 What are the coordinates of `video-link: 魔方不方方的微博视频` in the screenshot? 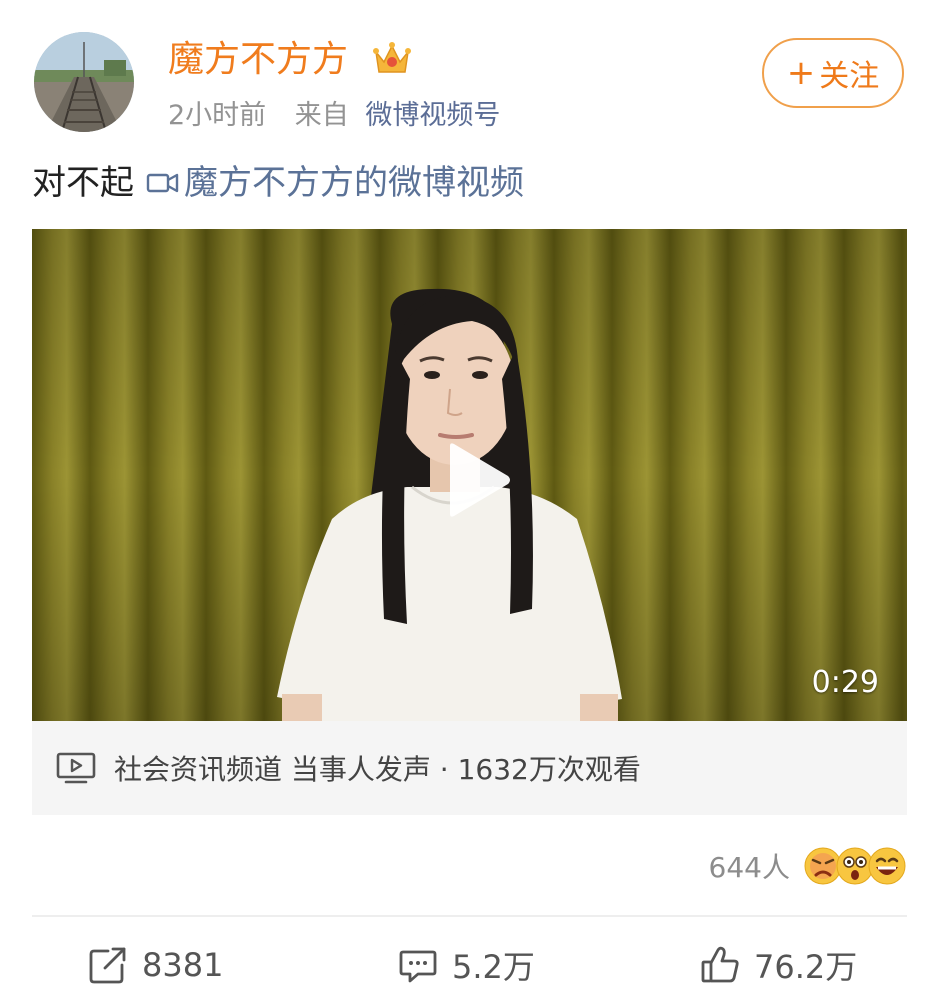 It's located at (329, 183).